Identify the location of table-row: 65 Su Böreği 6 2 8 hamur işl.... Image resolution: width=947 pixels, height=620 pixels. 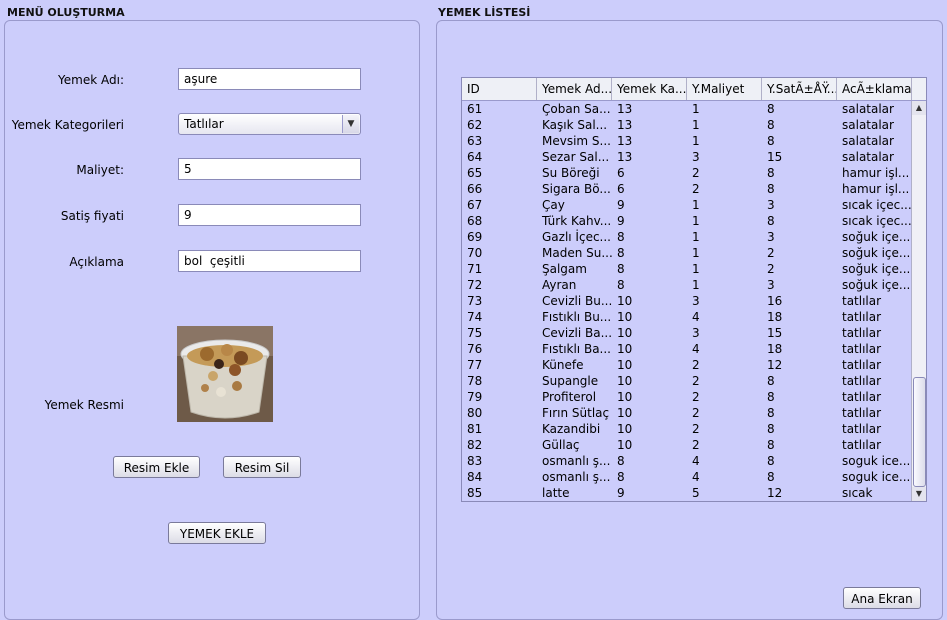
(687, 173).